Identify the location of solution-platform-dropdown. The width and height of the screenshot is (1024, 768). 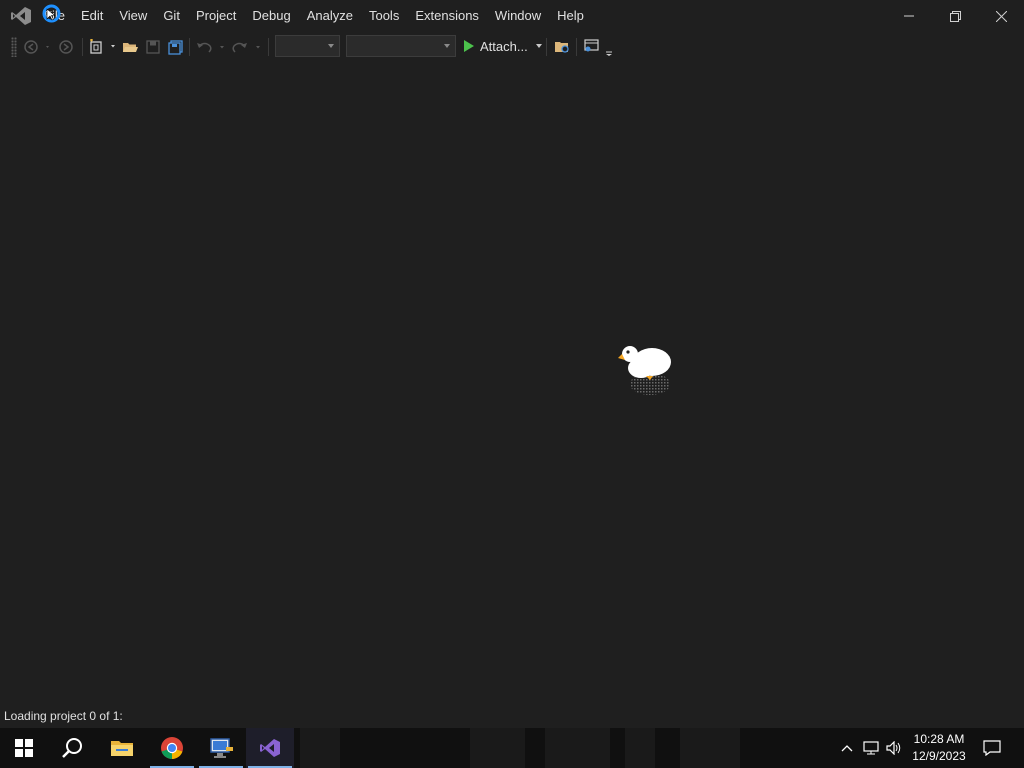
(401, 46).